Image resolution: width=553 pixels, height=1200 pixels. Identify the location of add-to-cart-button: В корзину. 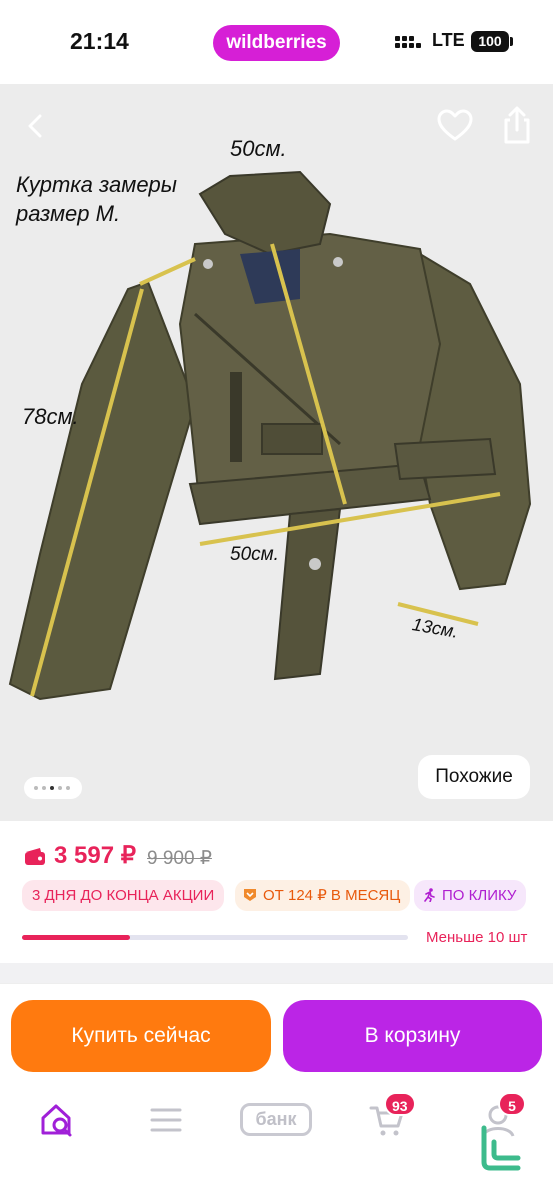
(412, 1036).